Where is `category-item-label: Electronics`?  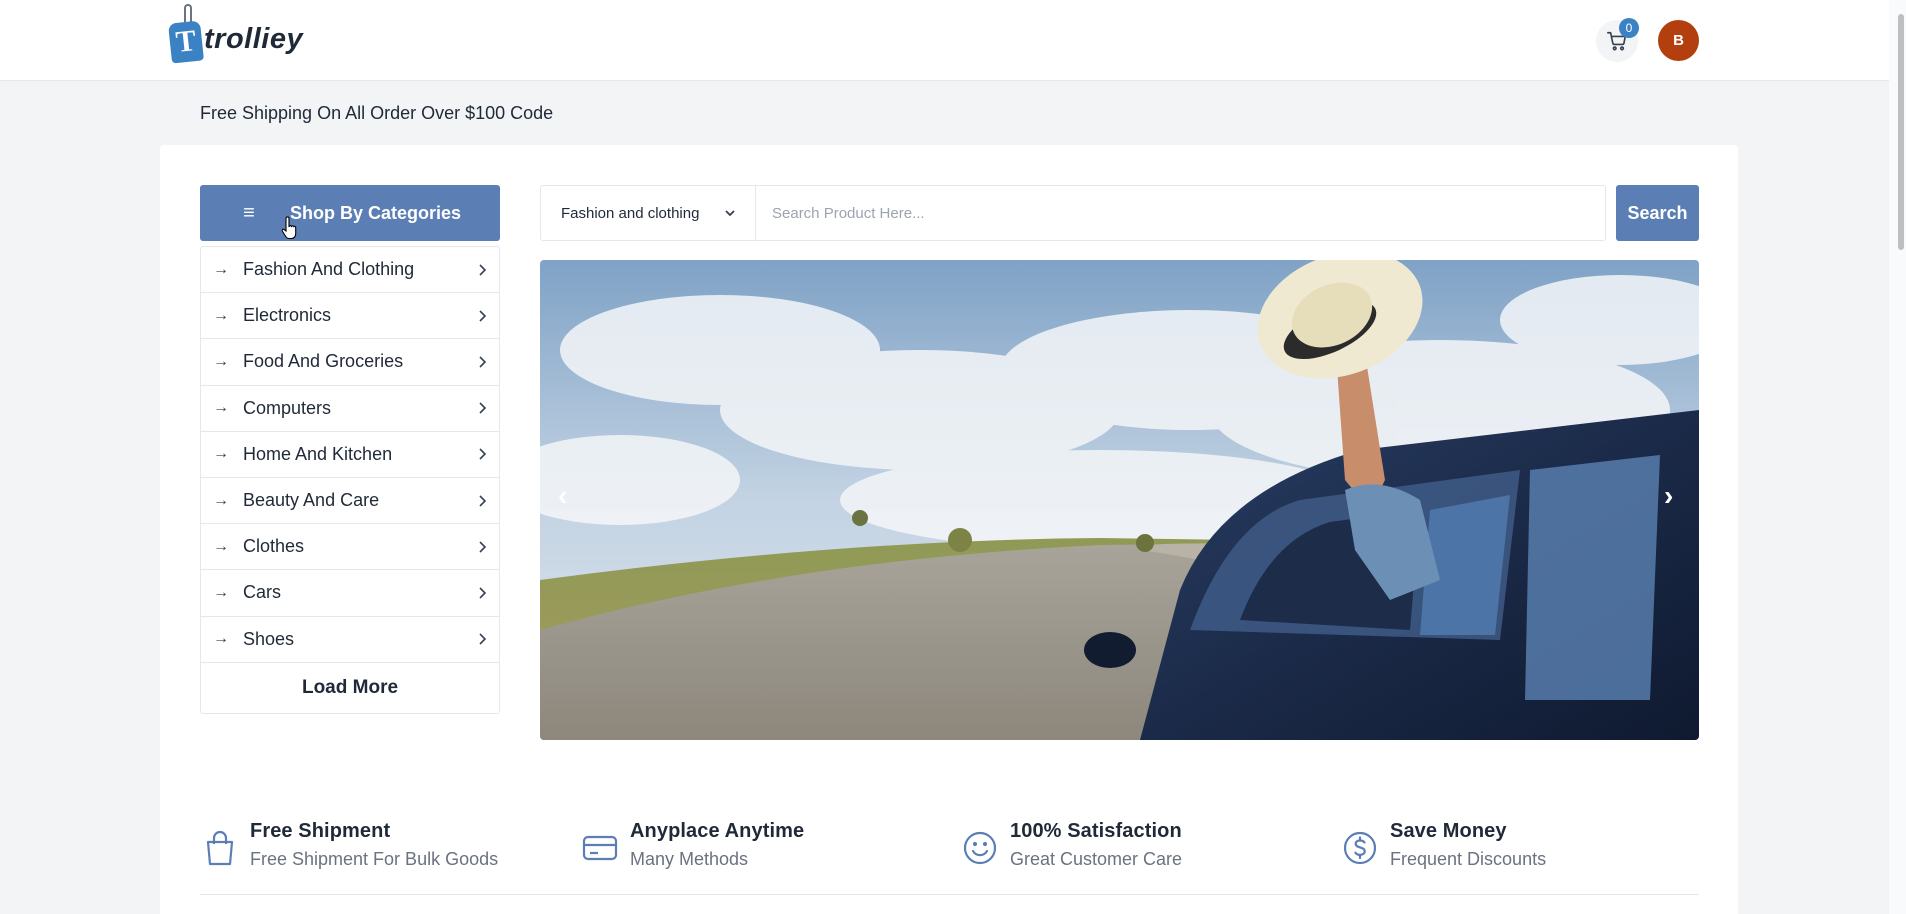 category-item-label: Electronics is located at coordinates (287, 315).